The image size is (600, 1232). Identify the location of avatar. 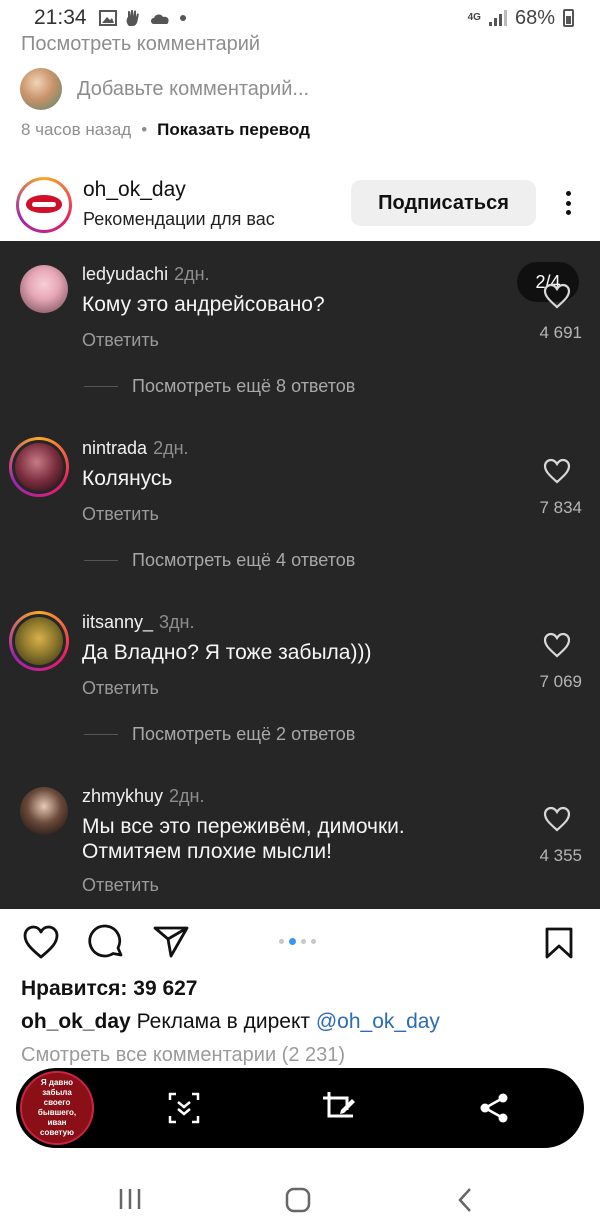
(41, 89).